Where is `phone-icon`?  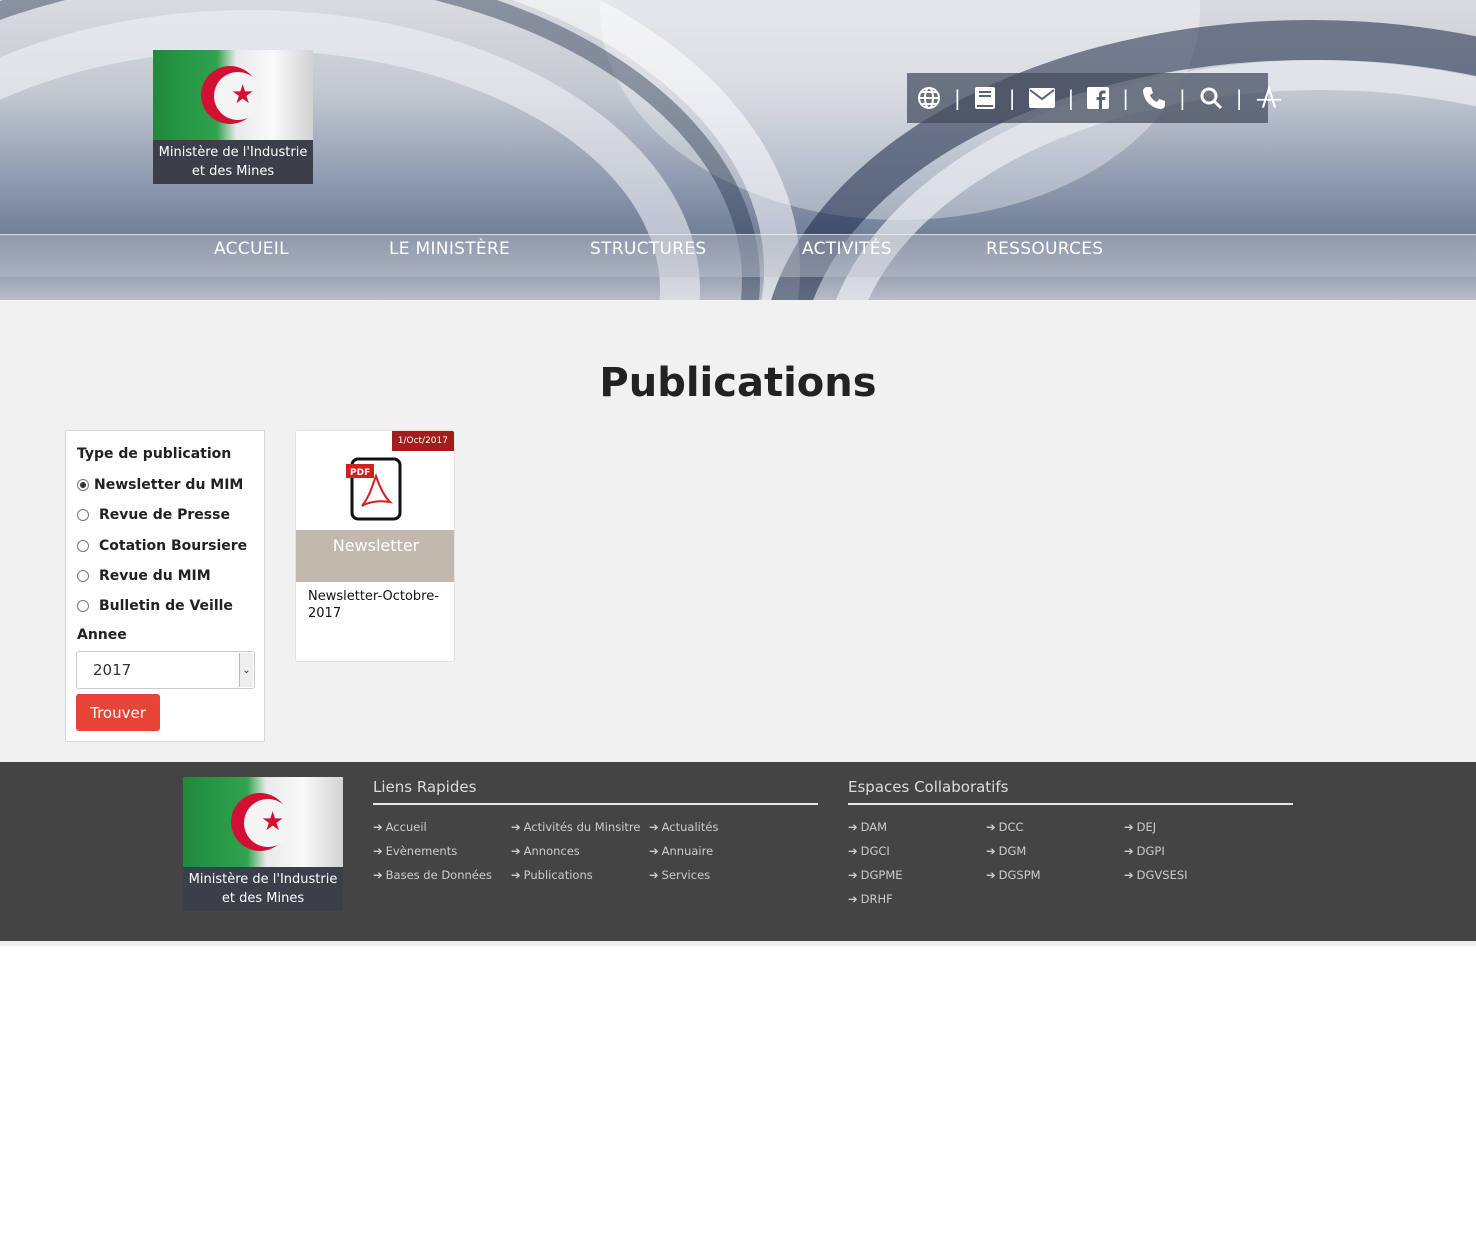 phone-icon is located at coordinates (1154, 98).